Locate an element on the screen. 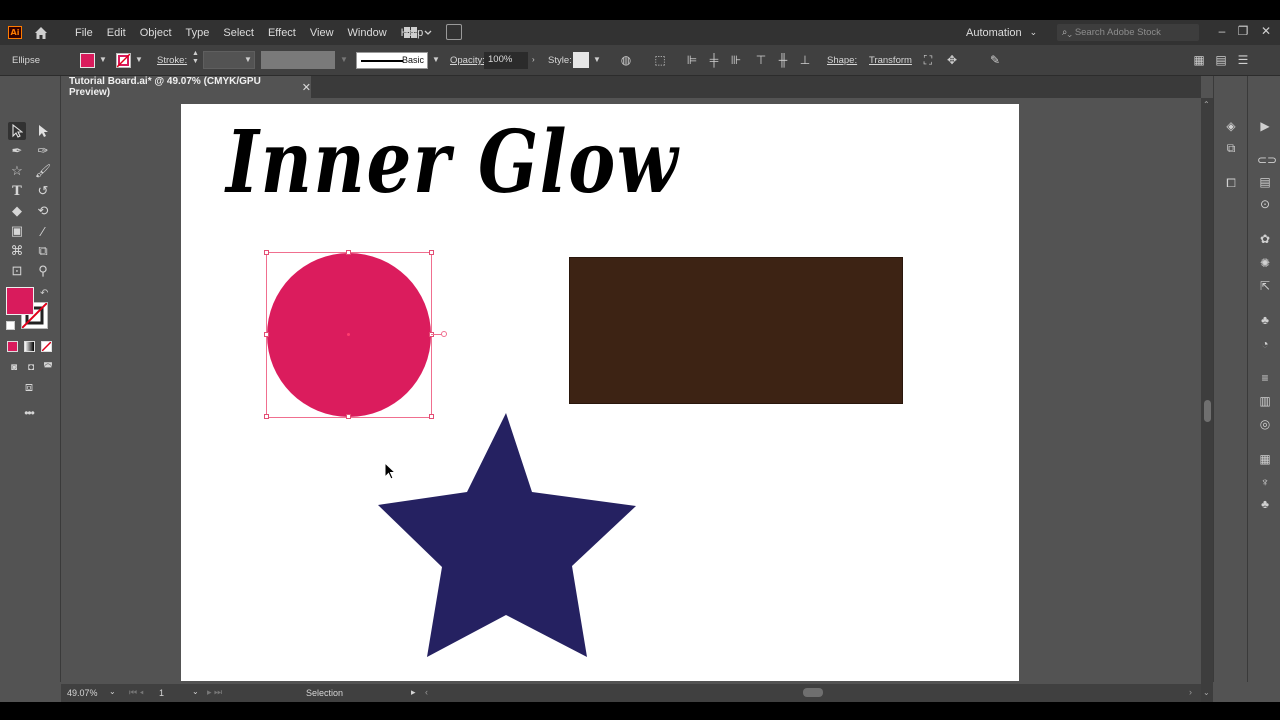  symbols-icon: ✿ is located at coordinates (1265, 239).